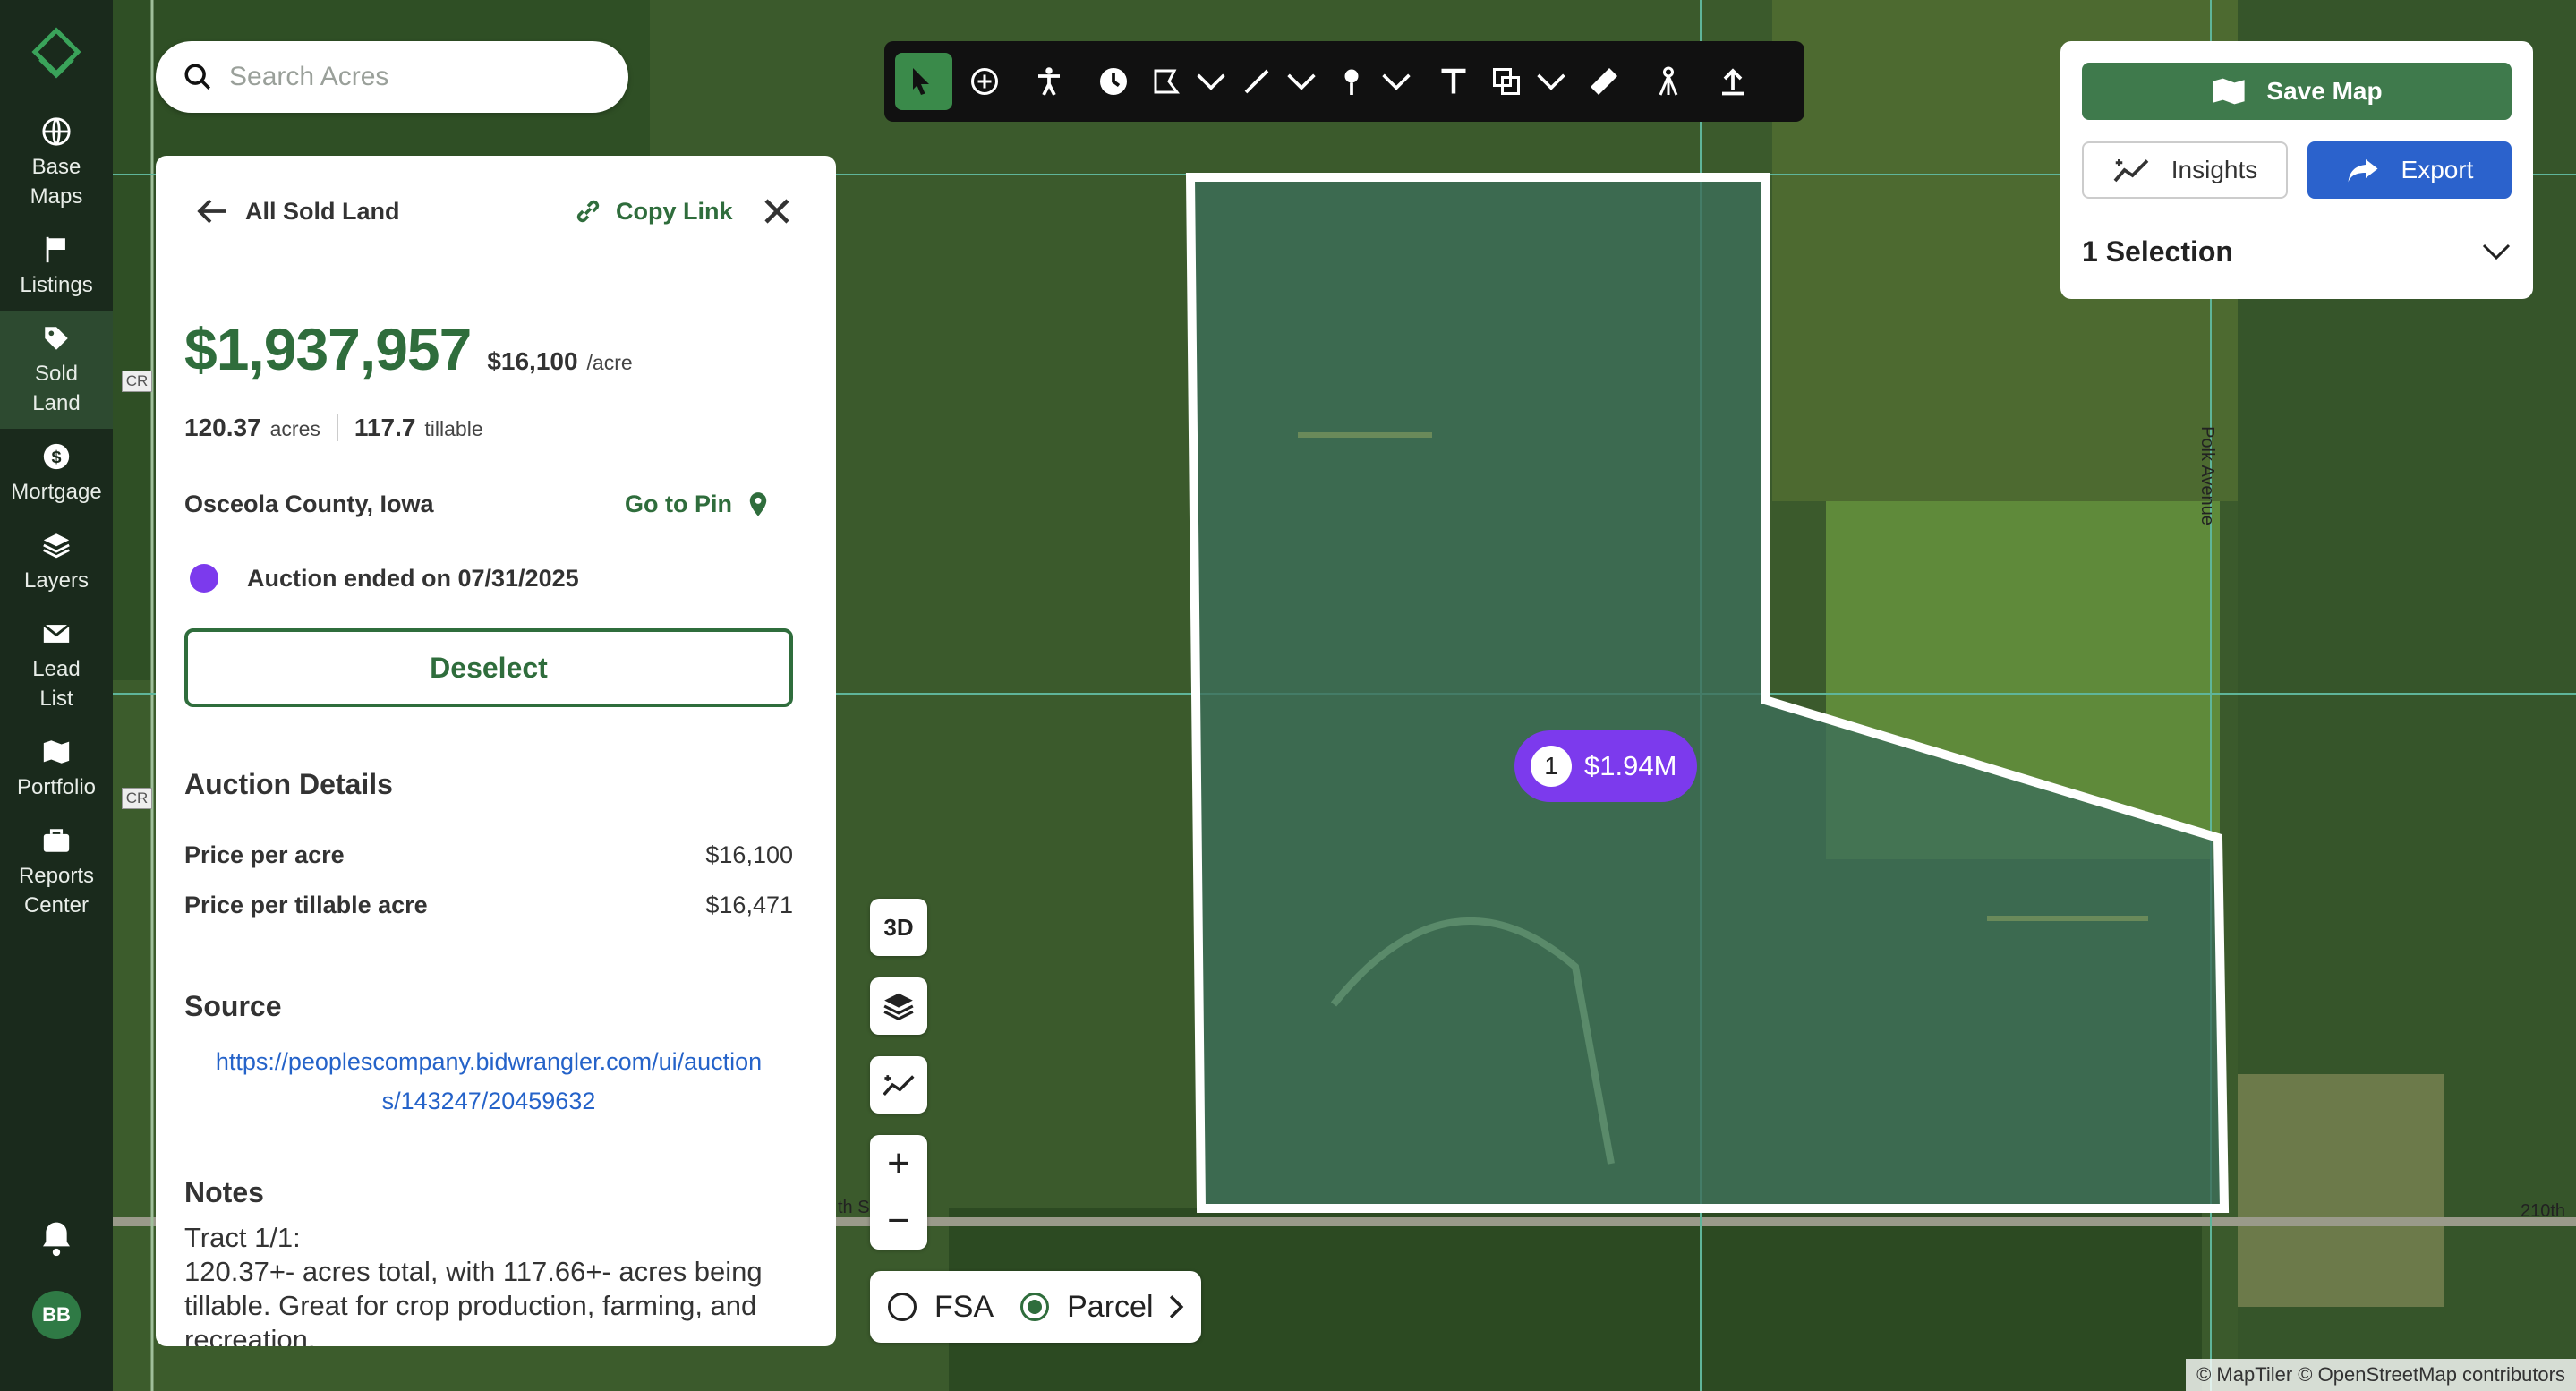 This screenshot has height=1391, width=2576. Describe the element at coordinates (294, 429) in the screenshot. I see `acres-unit: acres` at that location.